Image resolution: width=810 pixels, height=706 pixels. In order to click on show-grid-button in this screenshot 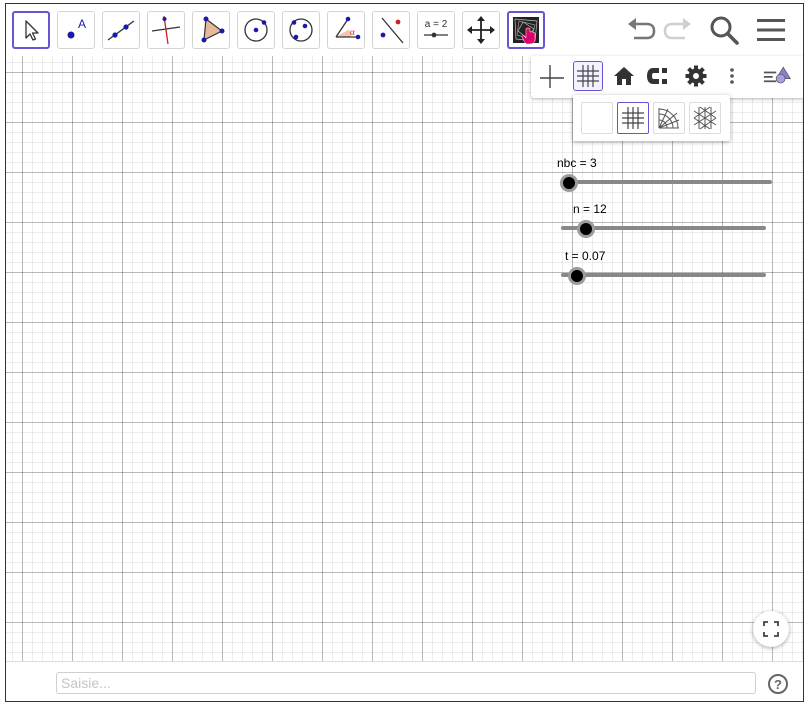, I will do `click(588, 76)`.